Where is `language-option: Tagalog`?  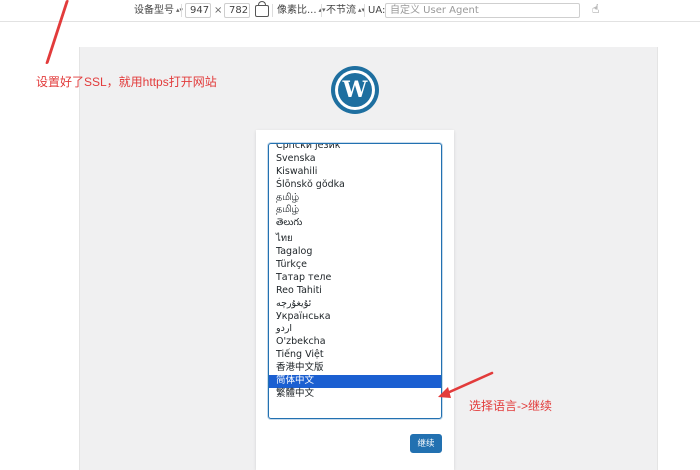 language-option: Tagalog is located at coordinates (355, 252).